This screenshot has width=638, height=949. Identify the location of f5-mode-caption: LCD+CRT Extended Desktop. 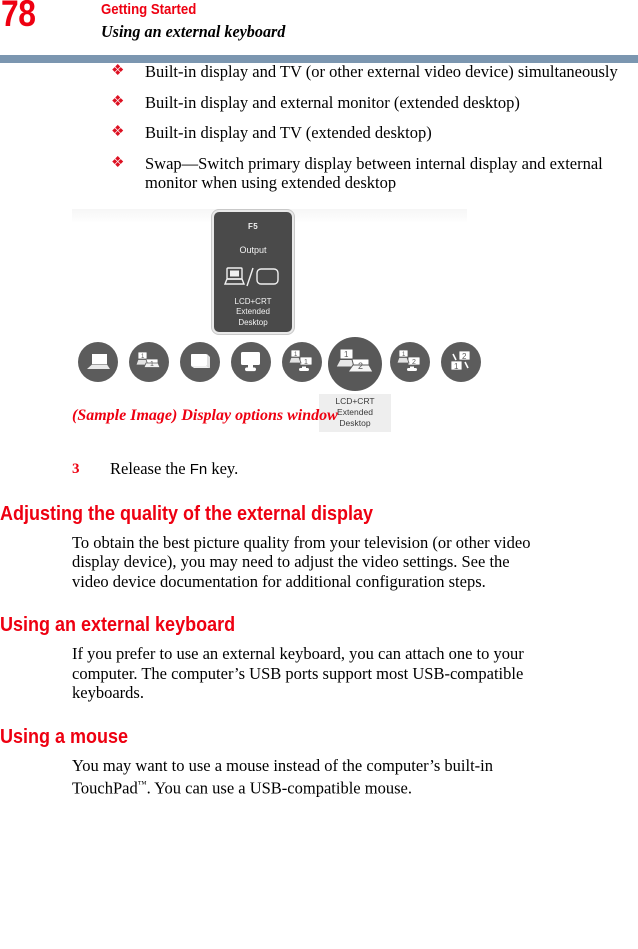
(253, 313).